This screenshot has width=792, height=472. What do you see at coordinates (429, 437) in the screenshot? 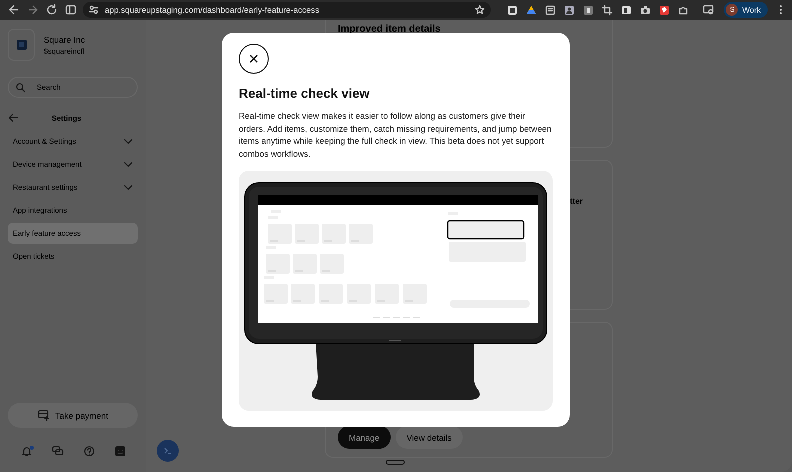
I see `details-button: View details` at bounding box center [429, 437].